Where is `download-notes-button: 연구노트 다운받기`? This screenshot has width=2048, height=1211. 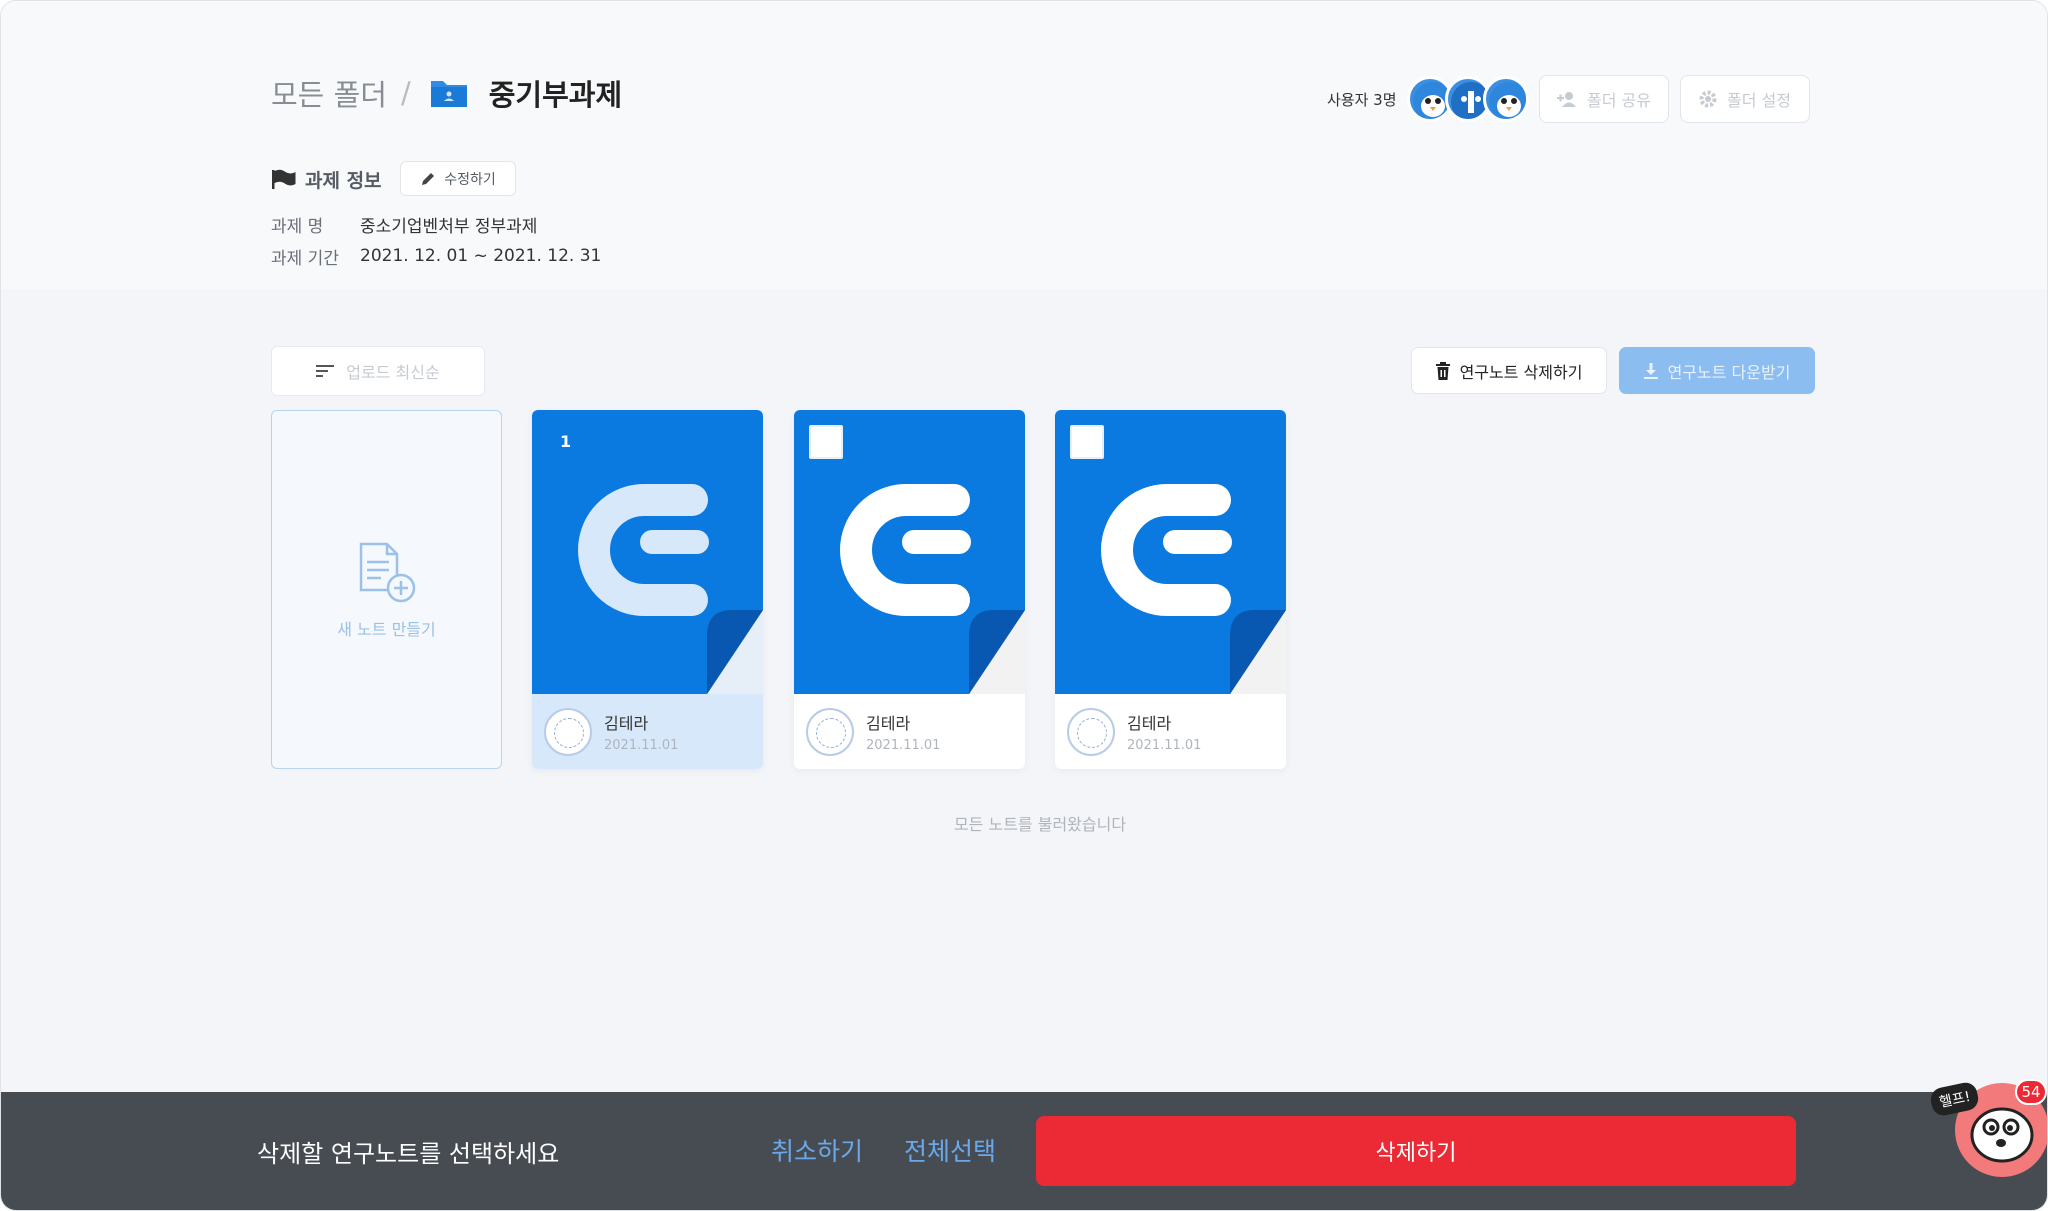 download-notes-button: 연구노트 다운받기 is located at coordinates (1717, 370).